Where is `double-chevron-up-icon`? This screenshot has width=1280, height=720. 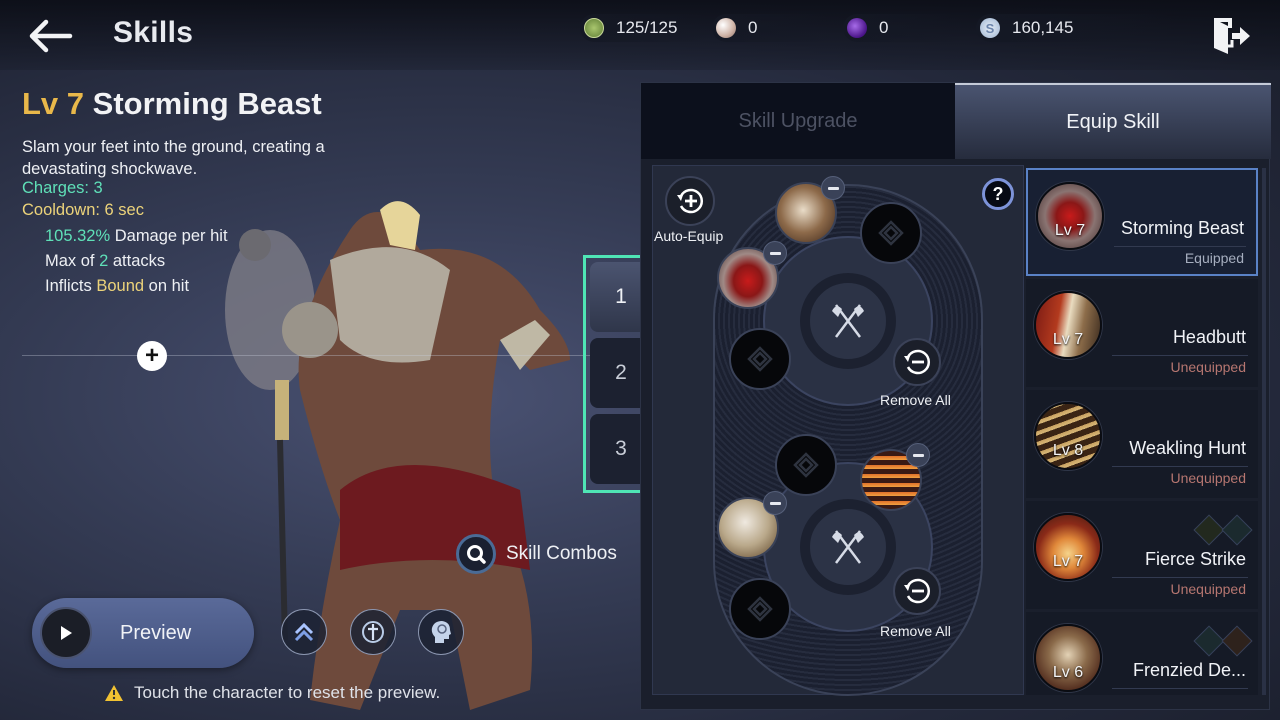 double-chevron-up-icon is located at coordinates (304, 632).